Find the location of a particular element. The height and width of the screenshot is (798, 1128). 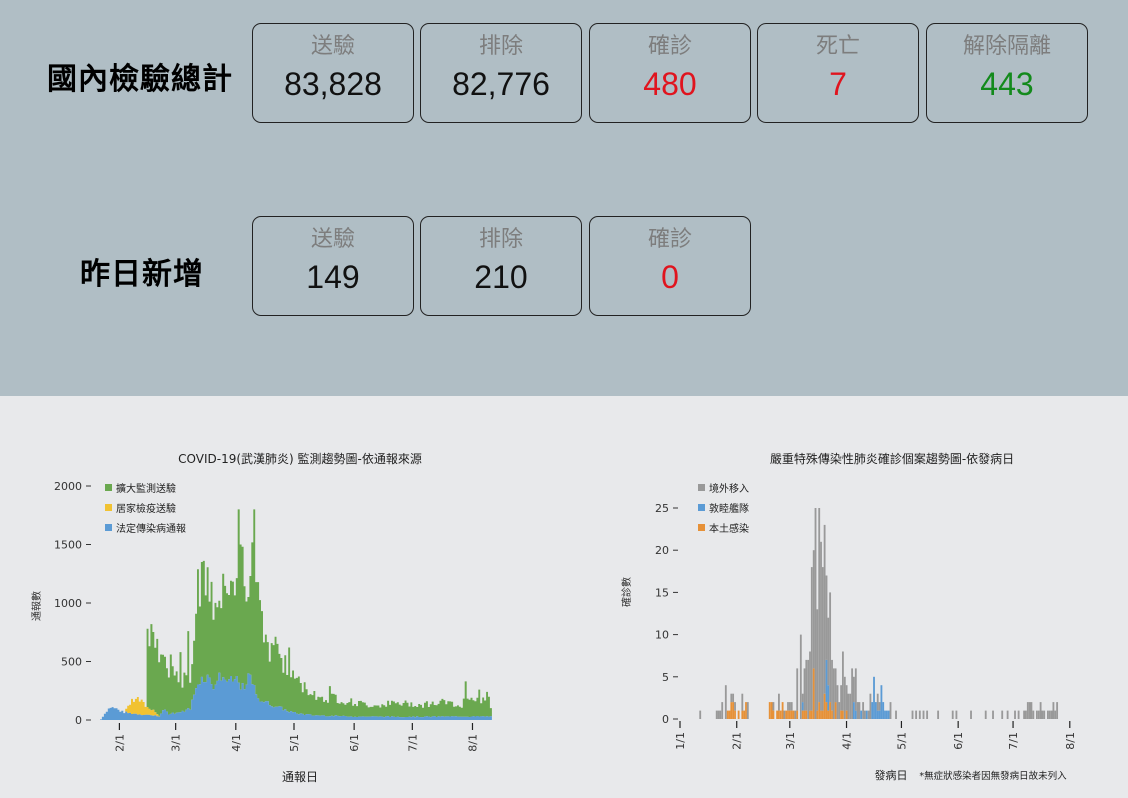

x-axis-label: 通報日 is located at coordinates (300, 777).